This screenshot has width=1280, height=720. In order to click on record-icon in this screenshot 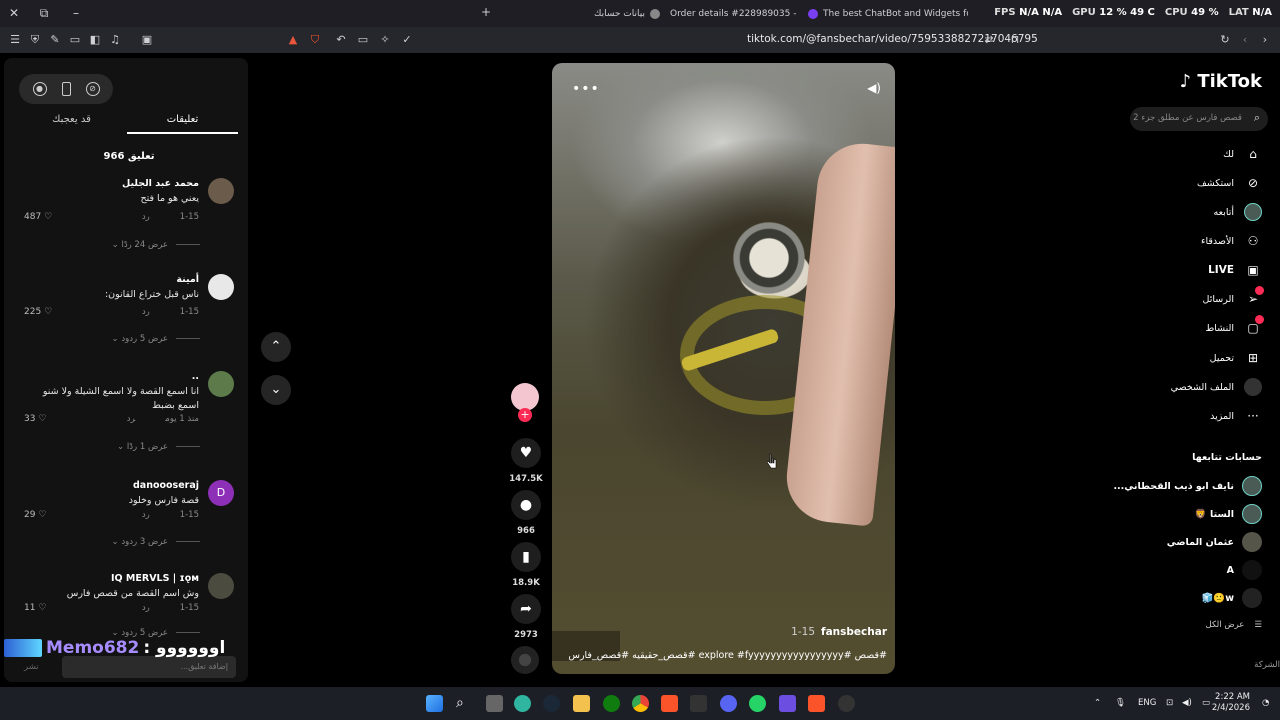, I will do `click(846, 703)`.